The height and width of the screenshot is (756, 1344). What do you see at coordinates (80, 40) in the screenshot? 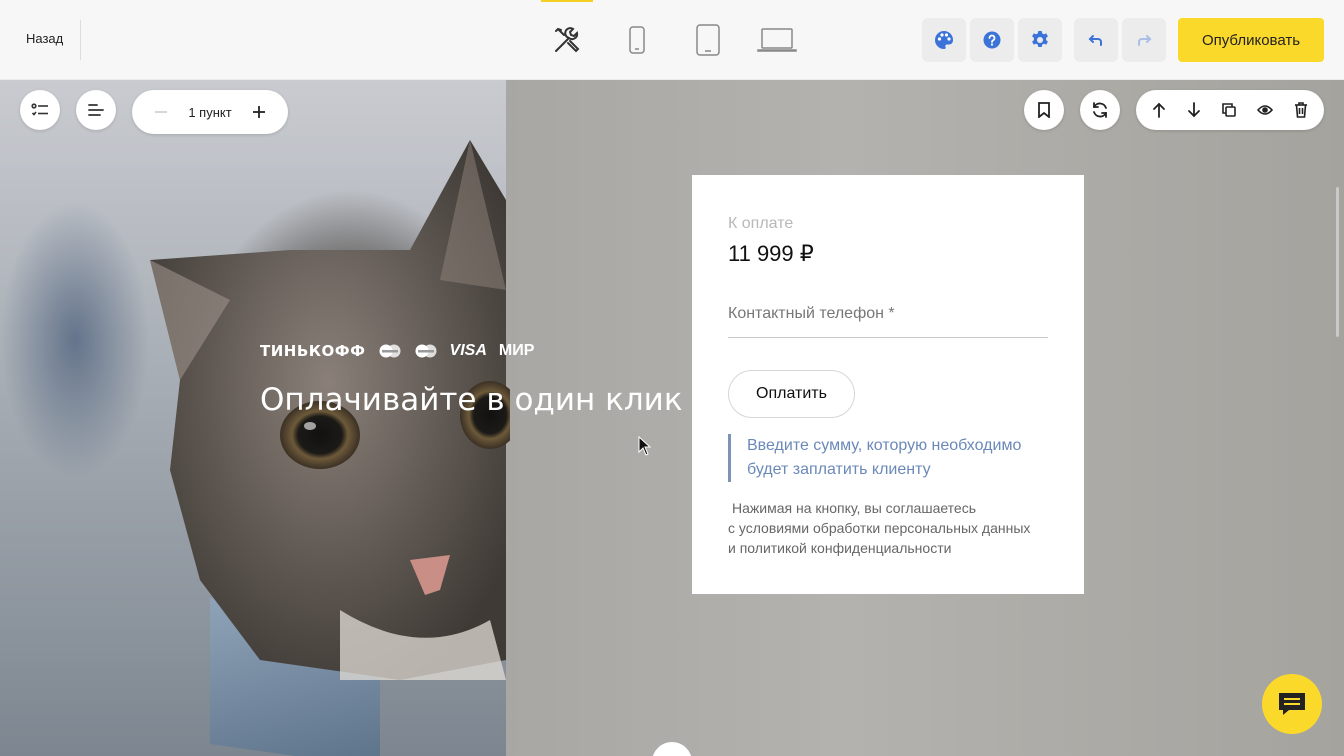
I see `toolbar-divider` at bounding box center [80, 40].